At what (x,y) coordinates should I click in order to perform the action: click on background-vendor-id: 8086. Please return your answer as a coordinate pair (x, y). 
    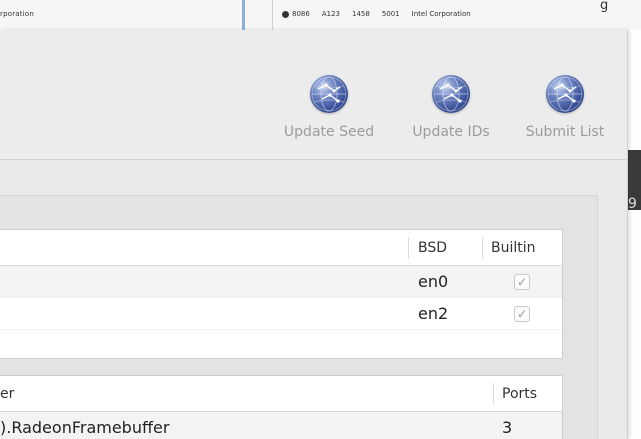
    Looking at the image, I should click on (301, 14).